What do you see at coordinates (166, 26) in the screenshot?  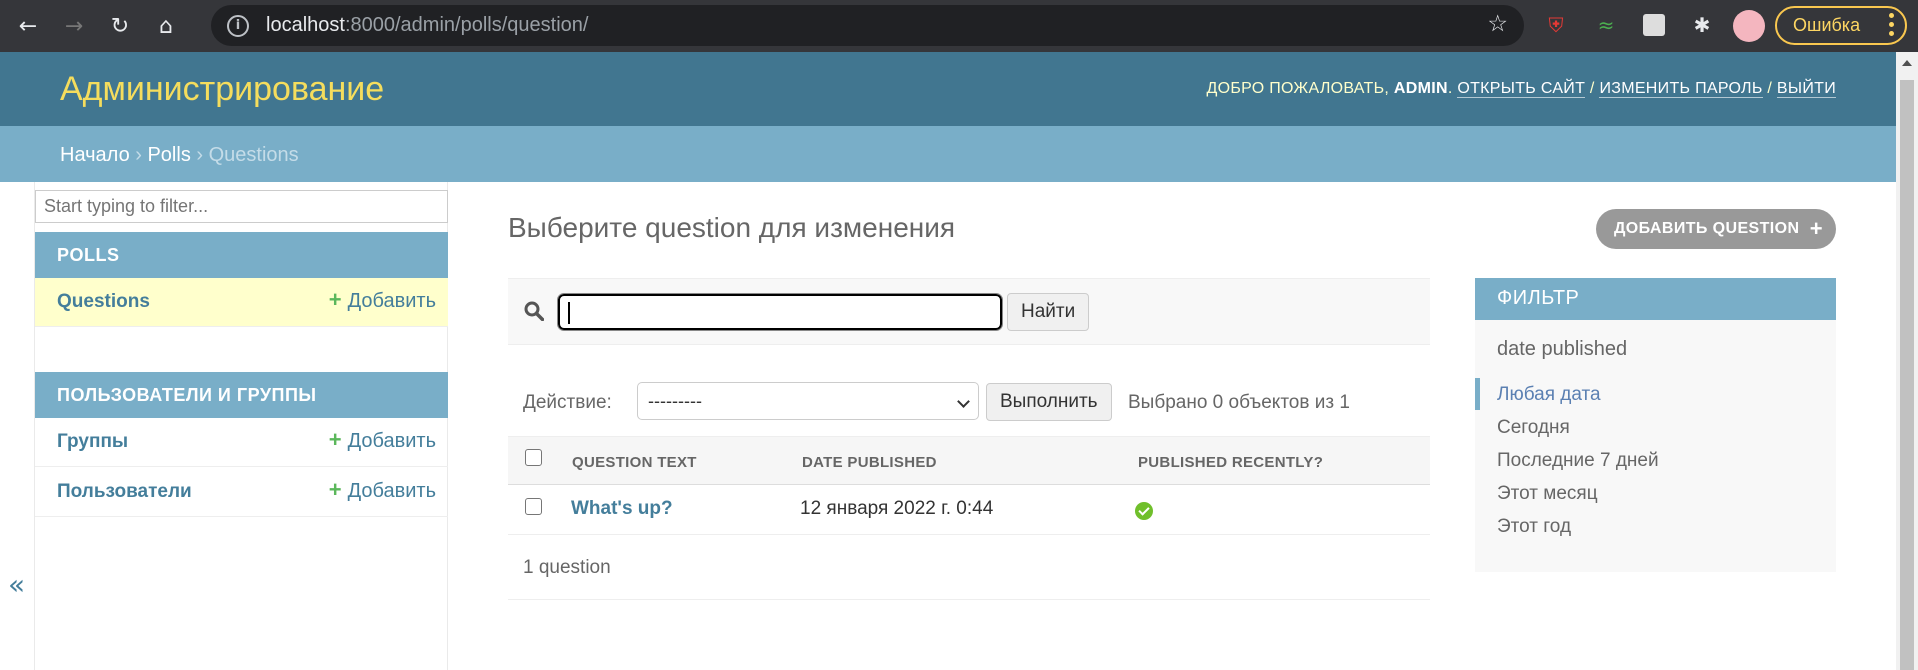 I see `home-icon: ⌂` at bounding box center [166, 26].